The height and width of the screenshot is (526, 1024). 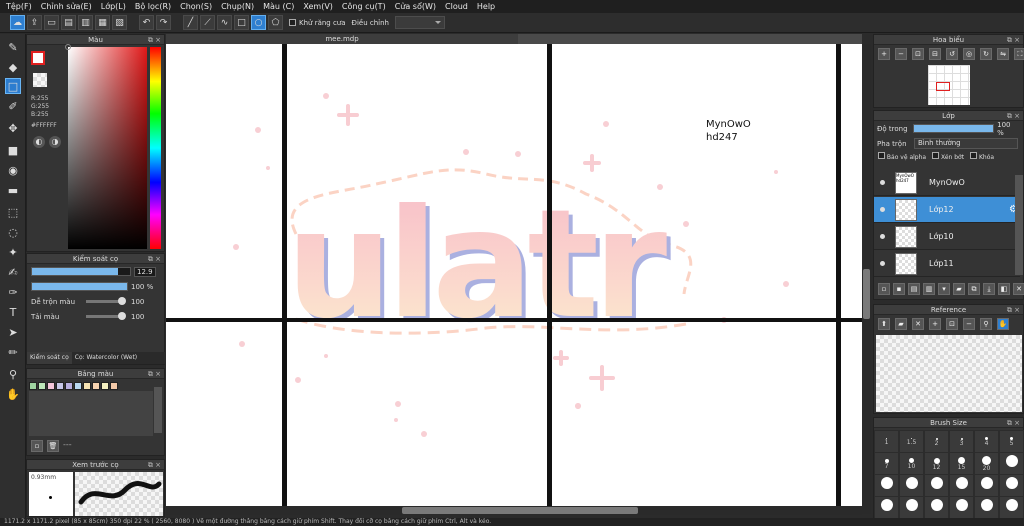 What do you see at coordinates (1003, 54) in the screenshot?
I see `flip-icon: ⇋` at bounding box center [1003, 54].